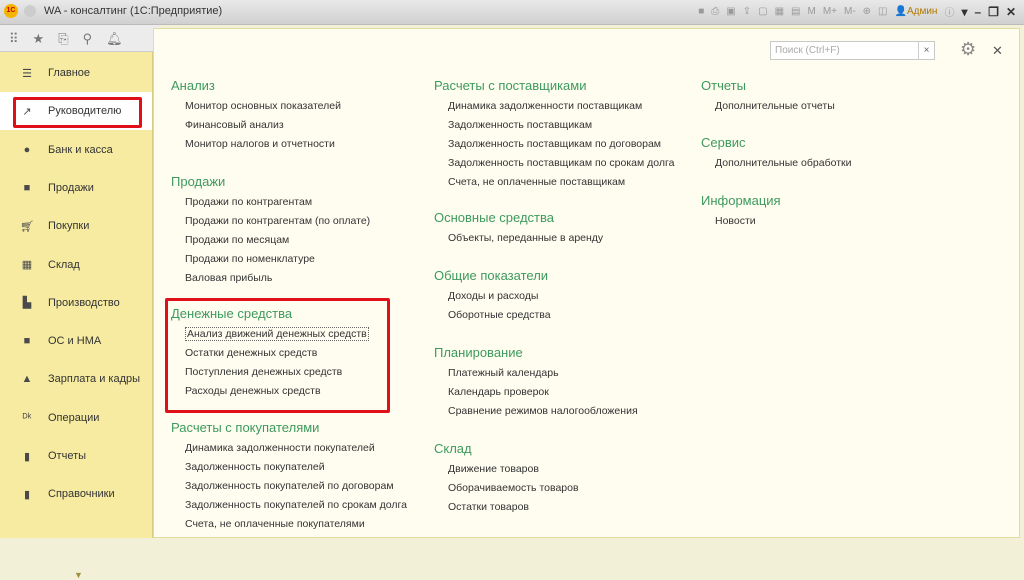 This screenshot has height=580, width=1024. What do you see at coordinates (741, 224) in the screenshot?
I see `report-link: Новости` at bounding box center [741, 224].